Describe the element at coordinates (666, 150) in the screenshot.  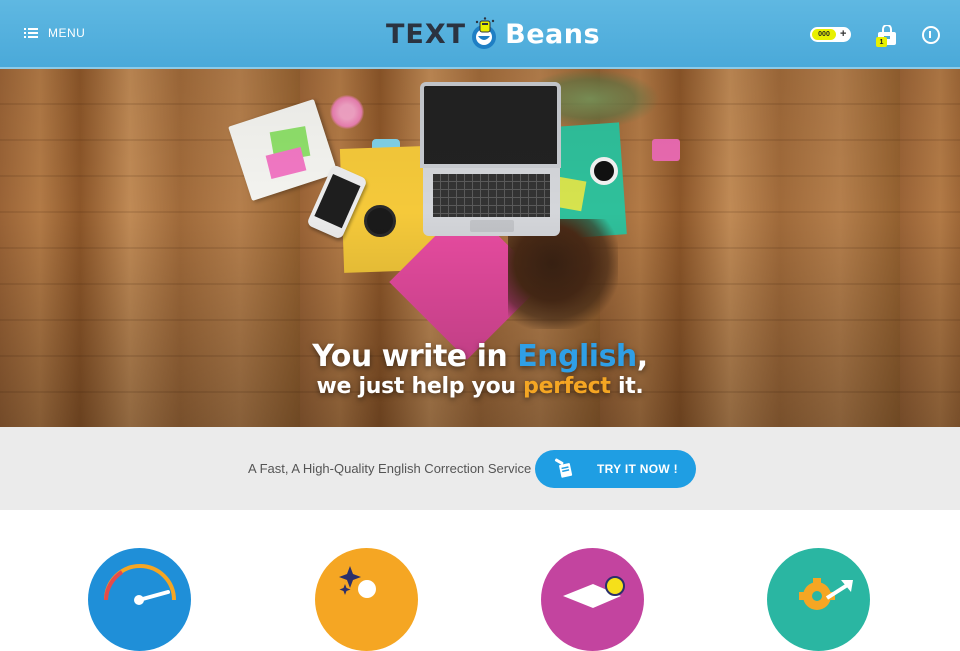
I see `pink-plant-pot-image` at that location.